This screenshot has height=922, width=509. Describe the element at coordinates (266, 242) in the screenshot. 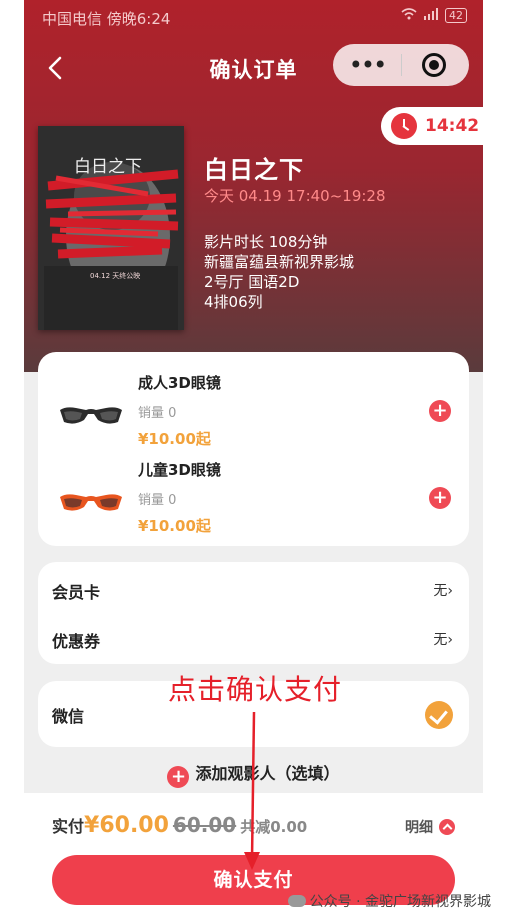

I see `duration: 影片时长 108分钟` at that location.